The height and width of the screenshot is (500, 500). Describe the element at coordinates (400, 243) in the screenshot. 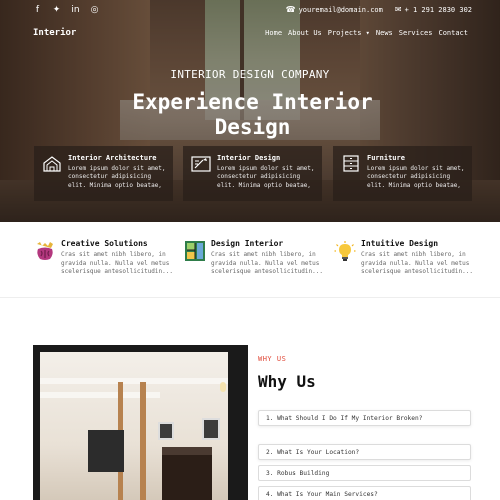

I see `service-title: Intuitive Design` at that location.